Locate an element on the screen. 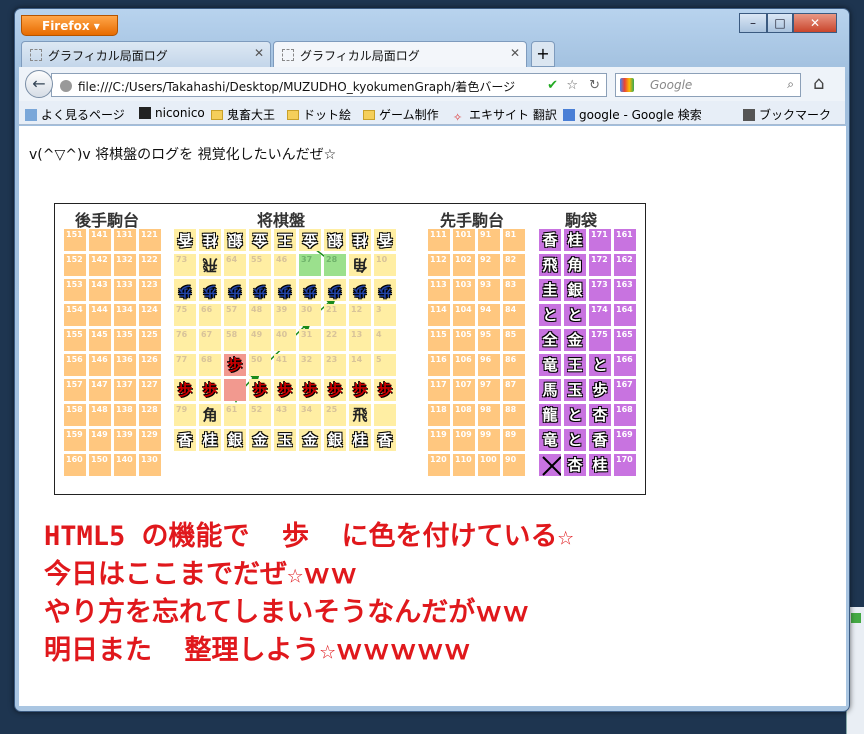 The height and width of the screenshot is (734, 864). home-icon: ⌂ is located at coordinates (818, 83).